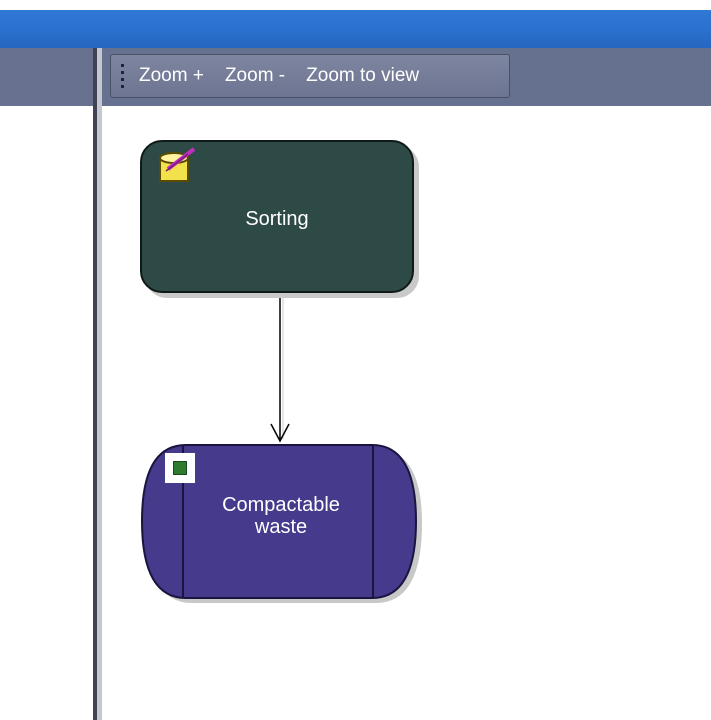  What do you see at coordinates (97, 384) in the screenshot?
I see `panel-splitter` at bounding box center [97, 384].